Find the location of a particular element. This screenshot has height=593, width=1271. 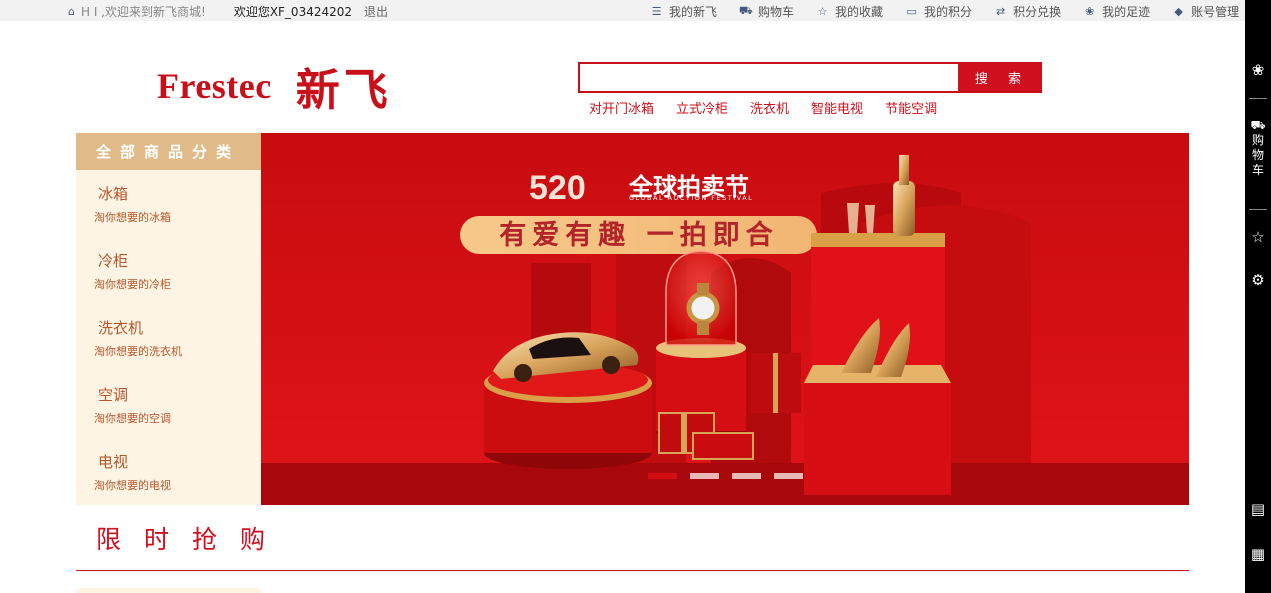

category-item-tv: 电视 淘你想要的电视 is located at coordinates (168, 481).